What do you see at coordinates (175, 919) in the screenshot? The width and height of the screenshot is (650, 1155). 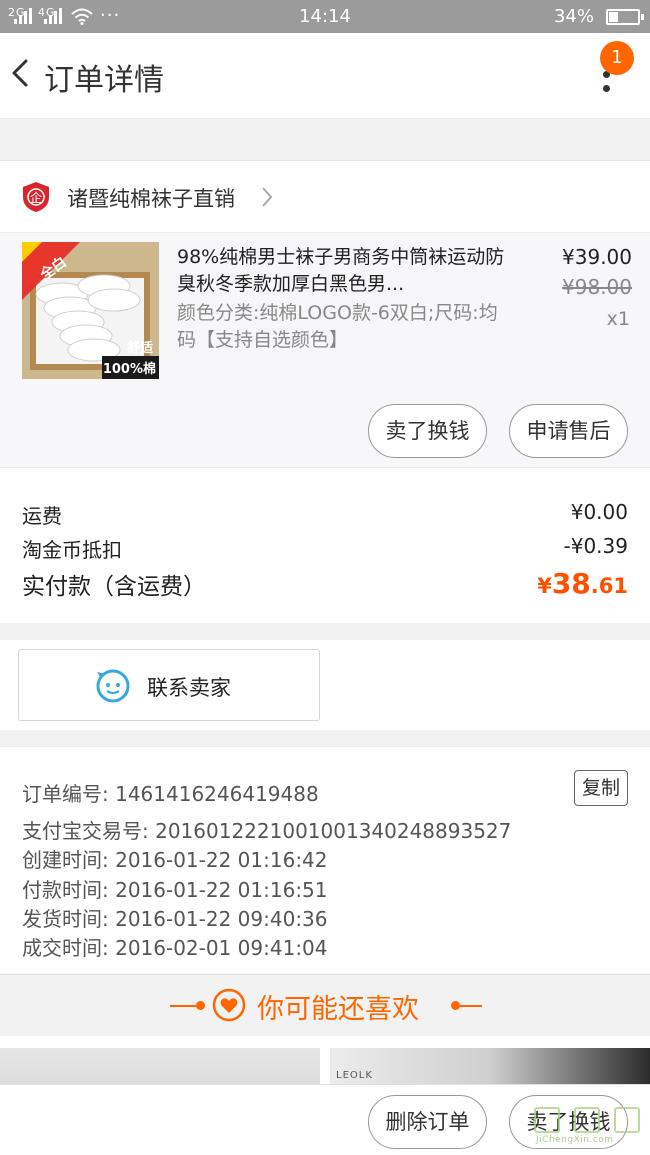 I see `shipped-time: 发货时间: 2016-01-22 09:40:36` at bounding box center [175, 919].